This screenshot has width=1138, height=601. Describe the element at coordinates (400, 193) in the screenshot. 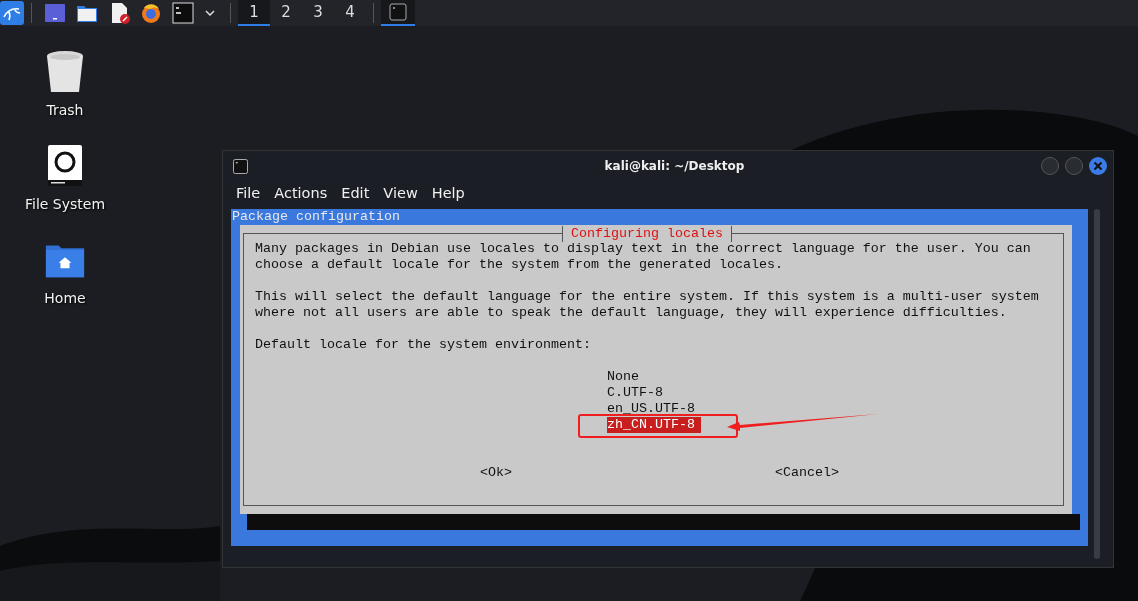

I see `menu-item: View` at that location.